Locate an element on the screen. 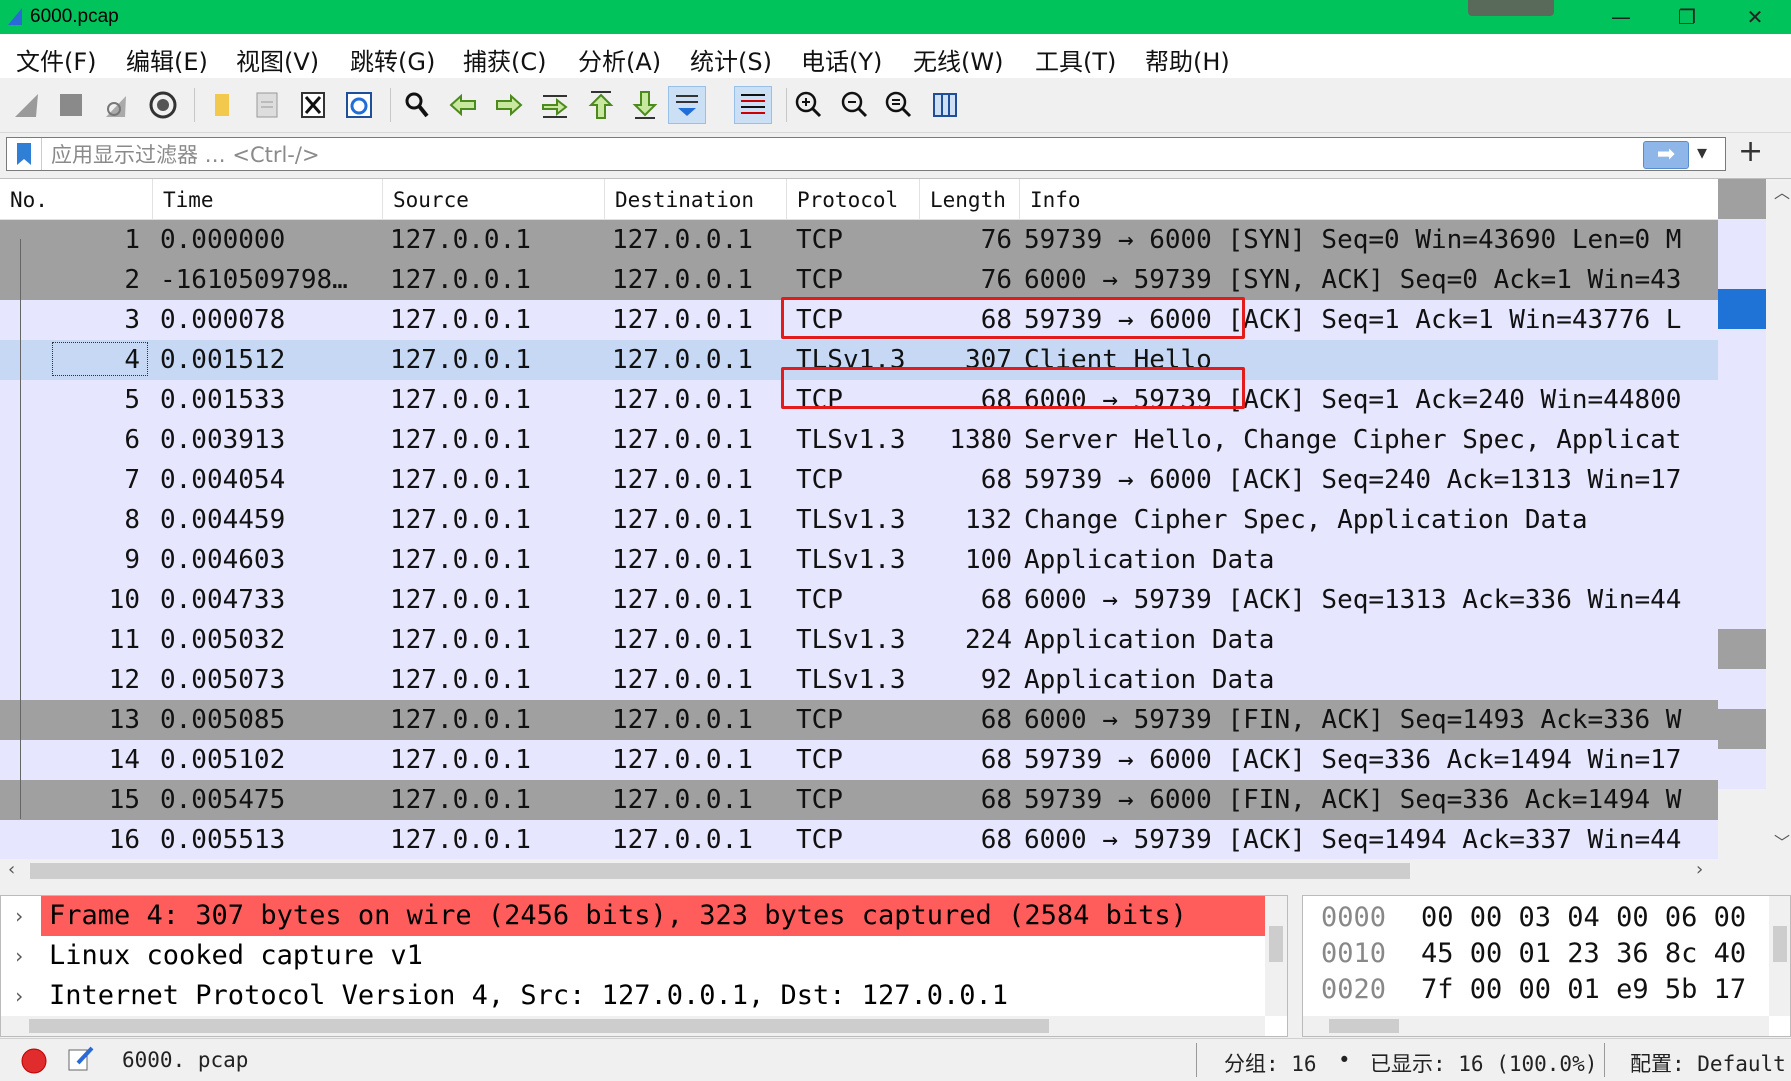 The height and width of the screenshot is (1081, 1791). save-file-icon is located at coordinates (267, 105).